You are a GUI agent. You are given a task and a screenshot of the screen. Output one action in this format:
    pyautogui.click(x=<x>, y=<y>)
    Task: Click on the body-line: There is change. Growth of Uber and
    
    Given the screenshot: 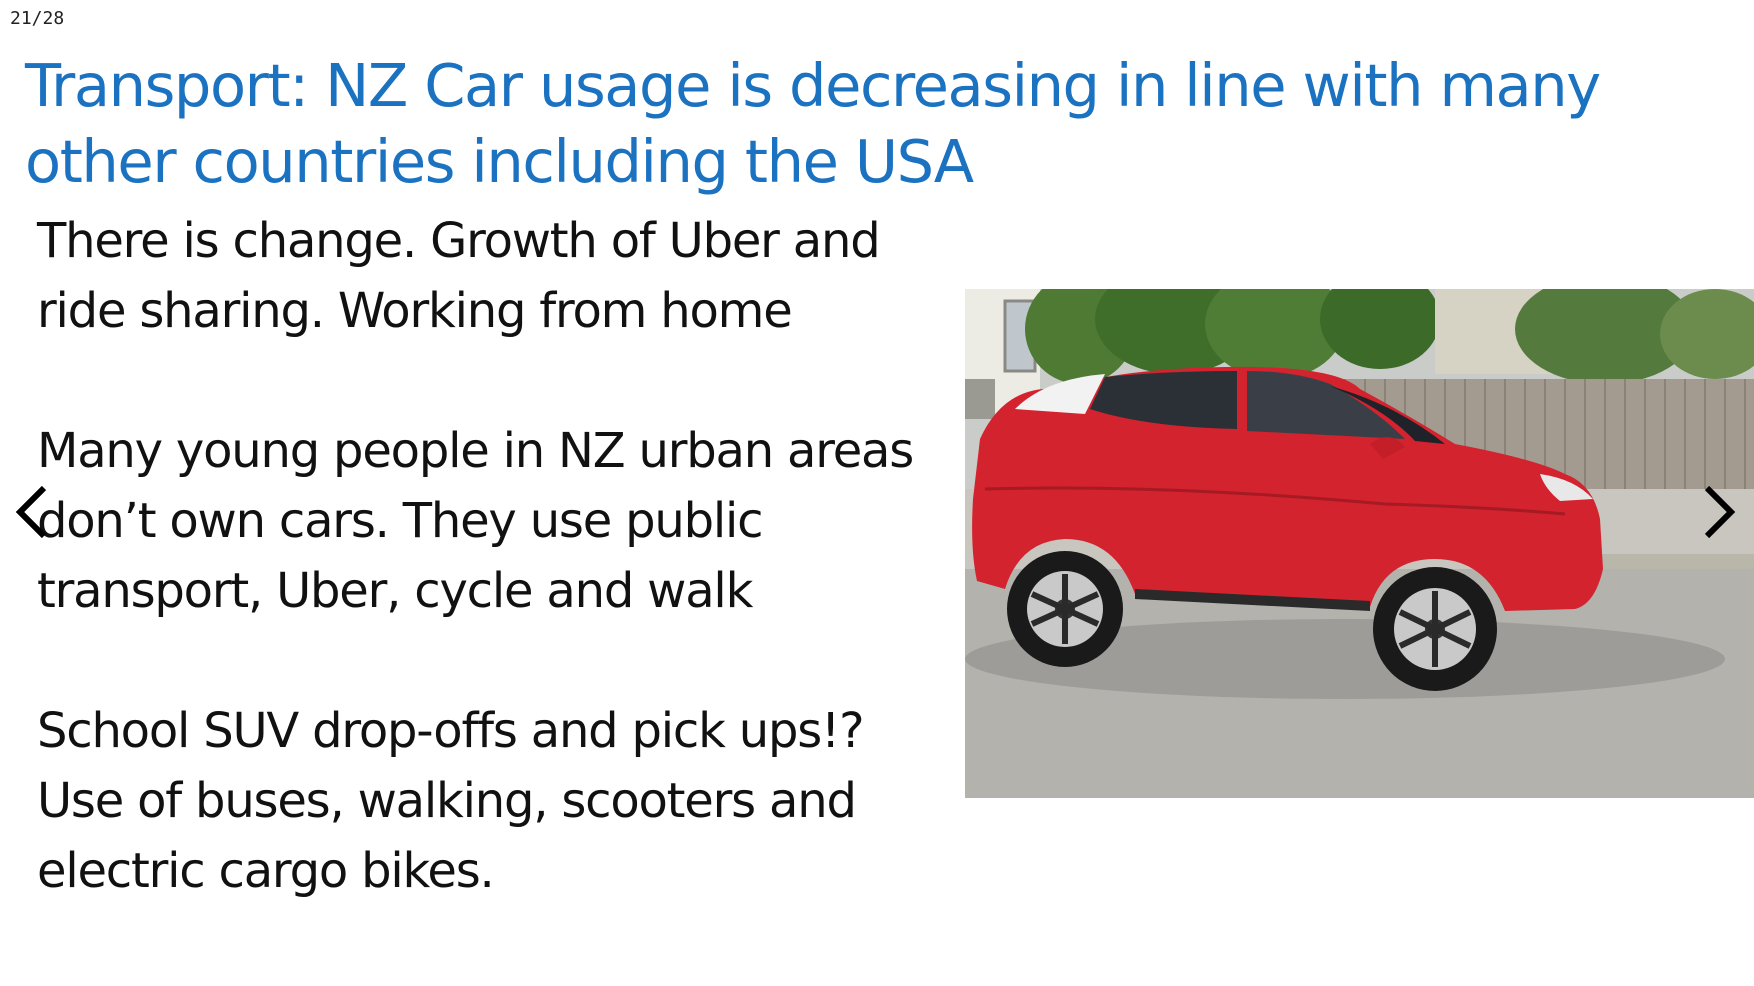 What is the action you would take?
    pyautogui.click(x=459, y=241)
    